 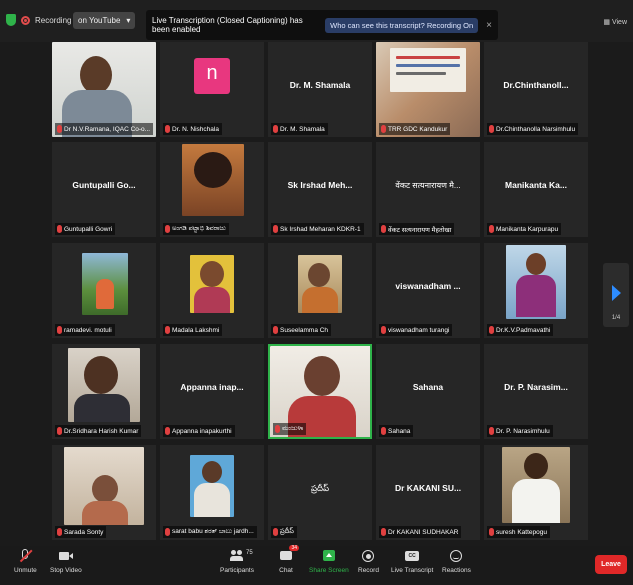 I want to click on participant-name: Dr. N. Nishchala, so click(x=192, y=129).